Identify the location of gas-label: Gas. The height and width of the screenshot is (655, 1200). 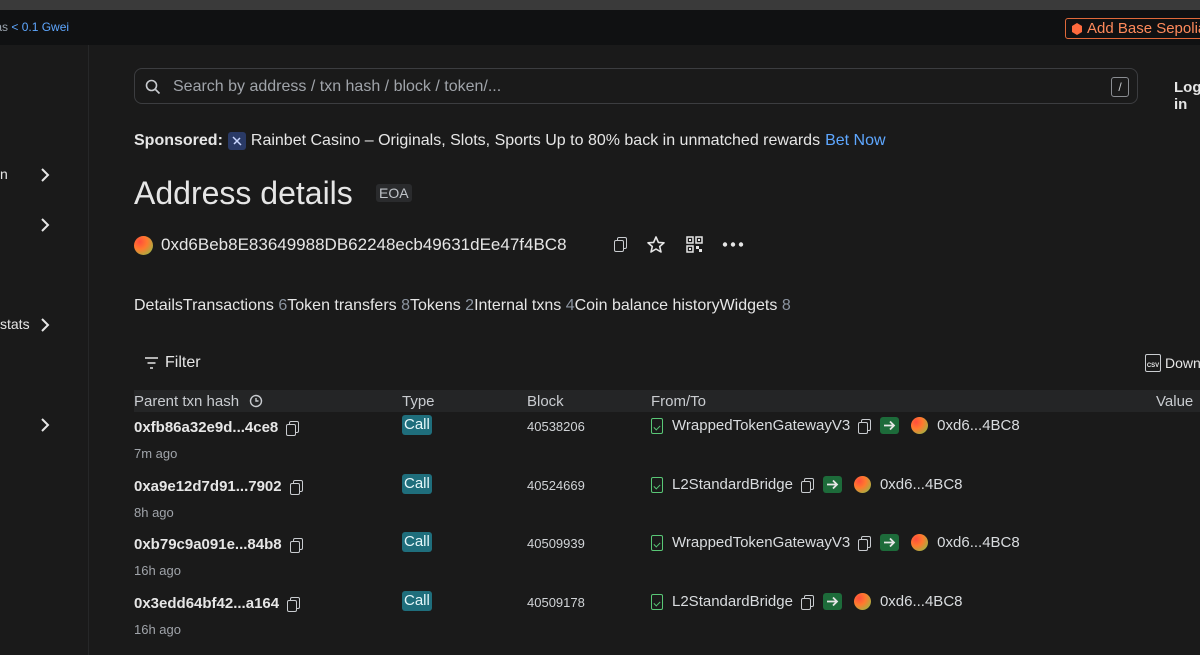
(4, 27).